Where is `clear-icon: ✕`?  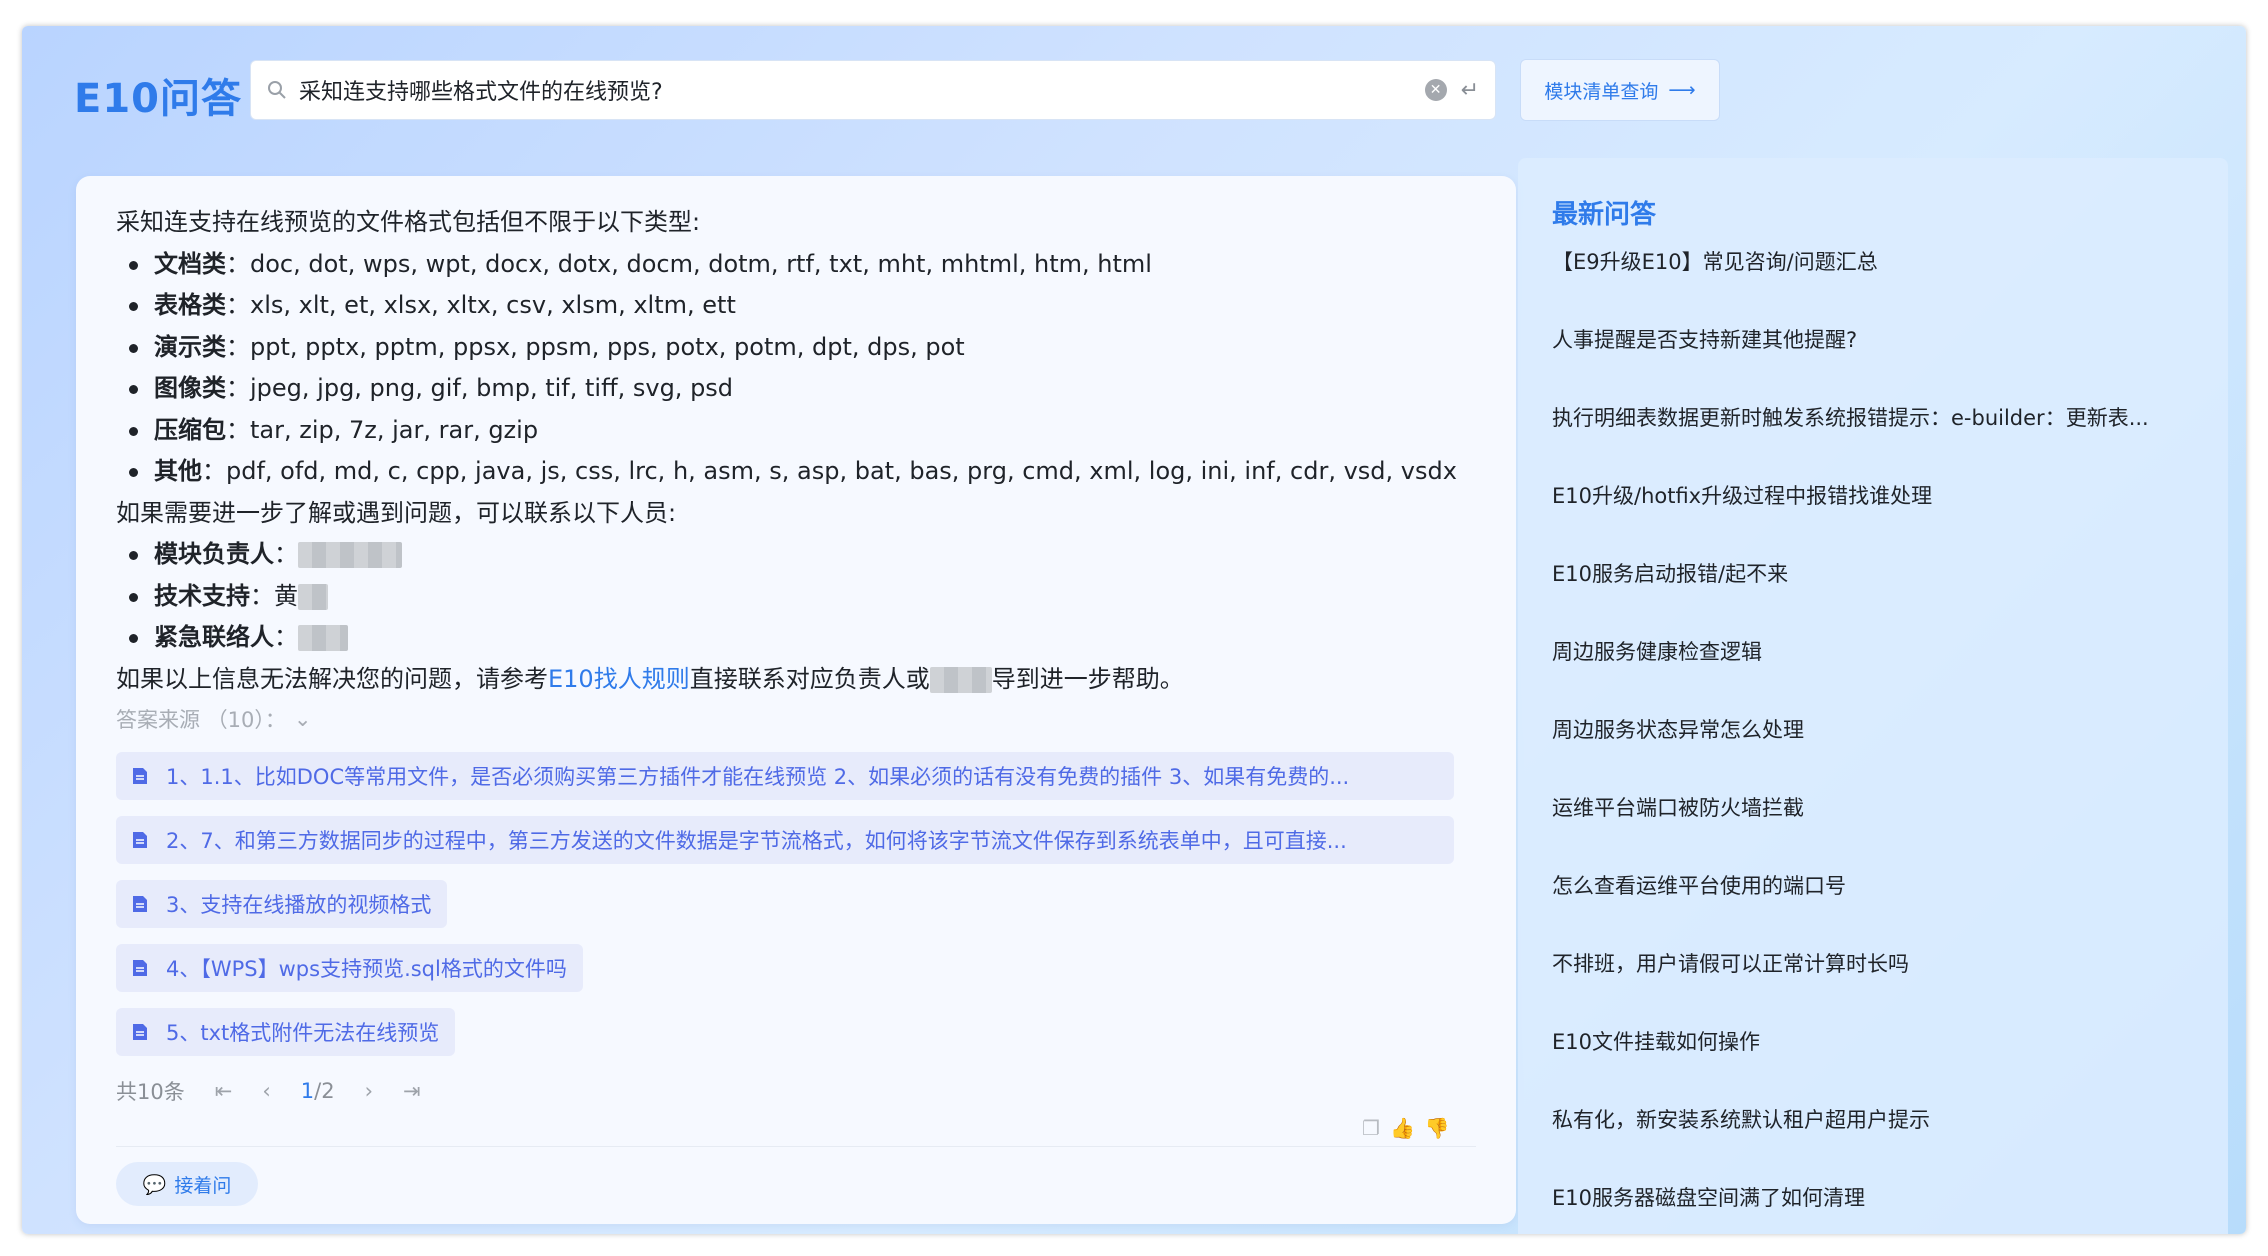
clear-icon: ✕ is located at coordinates (1435, 90).